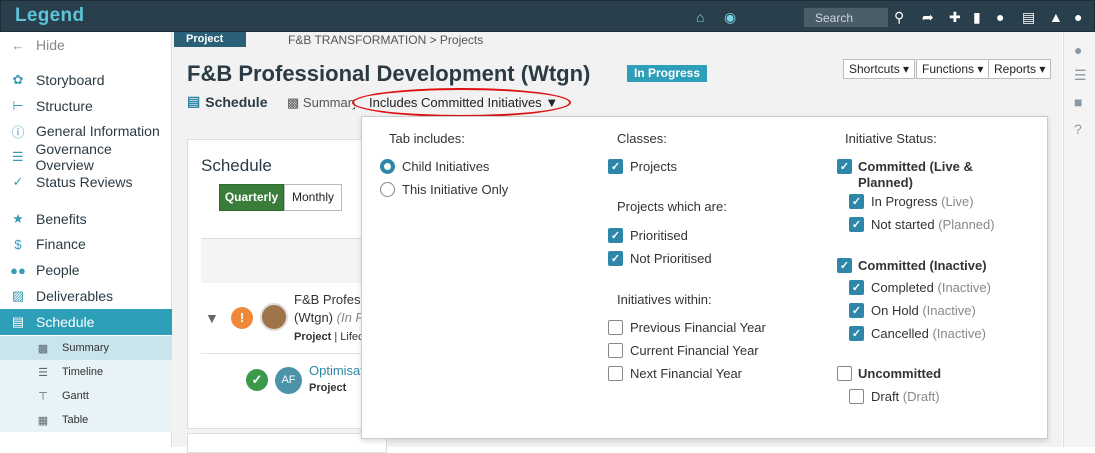 The height and width of the screenshot is (453, 1095). I want to click on monthly-button: Monthly, so click(313, 197).